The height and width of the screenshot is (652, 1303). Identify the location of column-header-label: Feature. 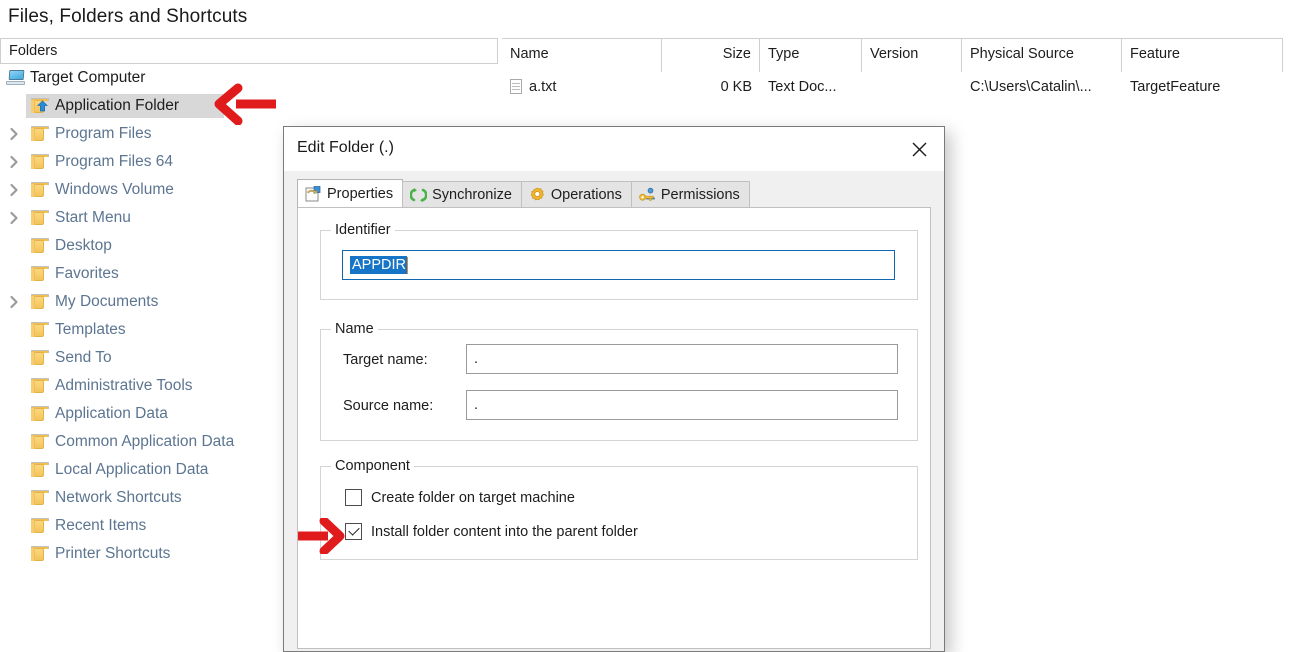
(1155, 54).